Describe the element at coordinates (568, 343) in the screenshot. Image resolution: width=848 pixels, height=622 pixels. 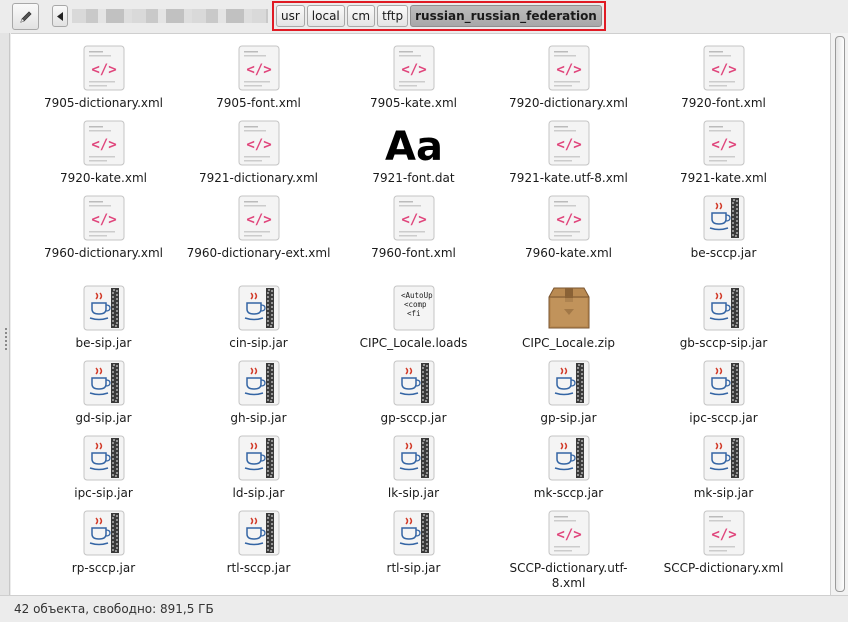
I see `file-name: CIPC_Locale.zip` at that location.